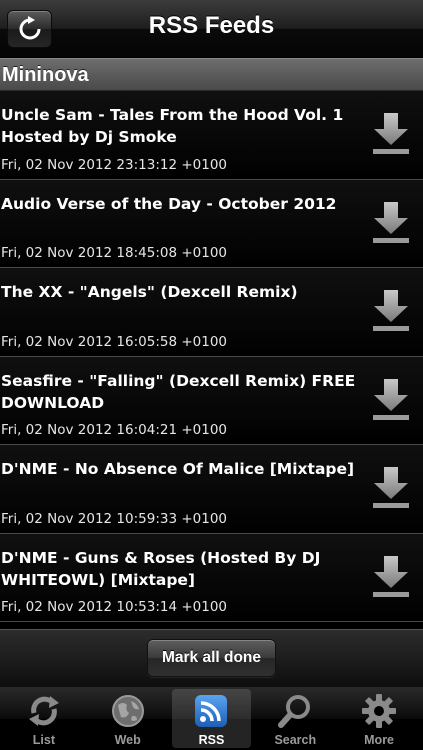  Describe the element at coordinates (114, 430) in the screenshot. I see `feed-date: Fri, 02 Nov 2012 16:04:21 +0100` at that location.